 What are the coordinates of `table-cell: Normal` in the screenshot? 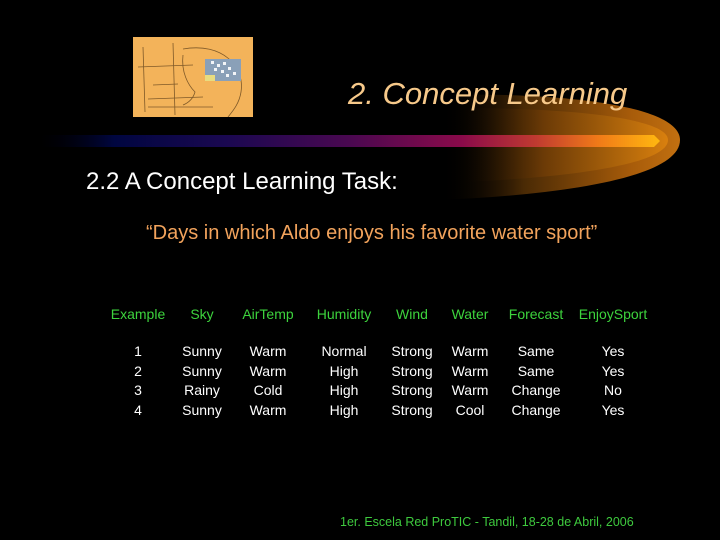 It's located at (344, 351).